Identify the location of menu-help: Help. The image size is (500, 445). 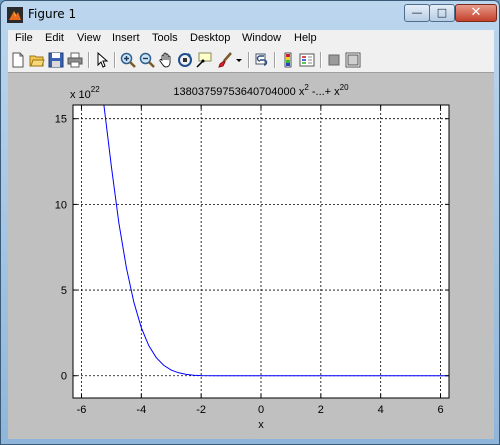
(305, 38).